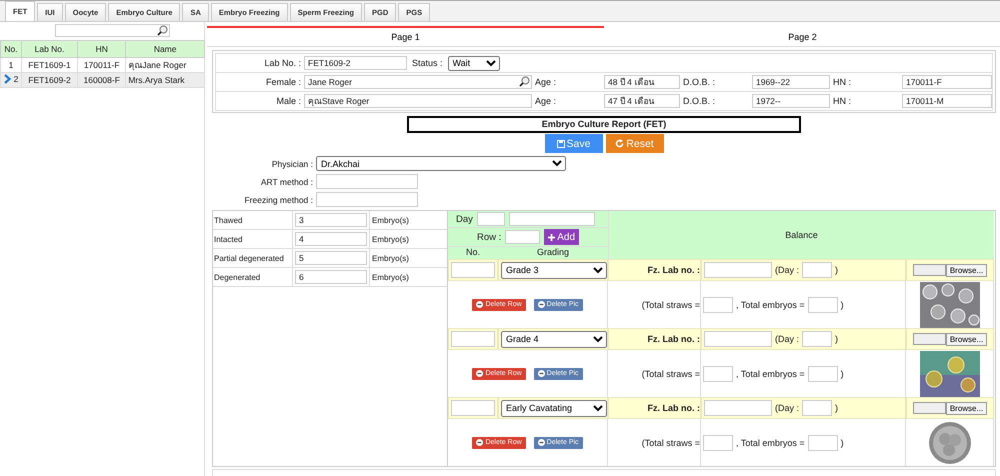 This screenshot has width=1000, height=476. I want to click on table-cell: 170011-F, so click(102, 65).